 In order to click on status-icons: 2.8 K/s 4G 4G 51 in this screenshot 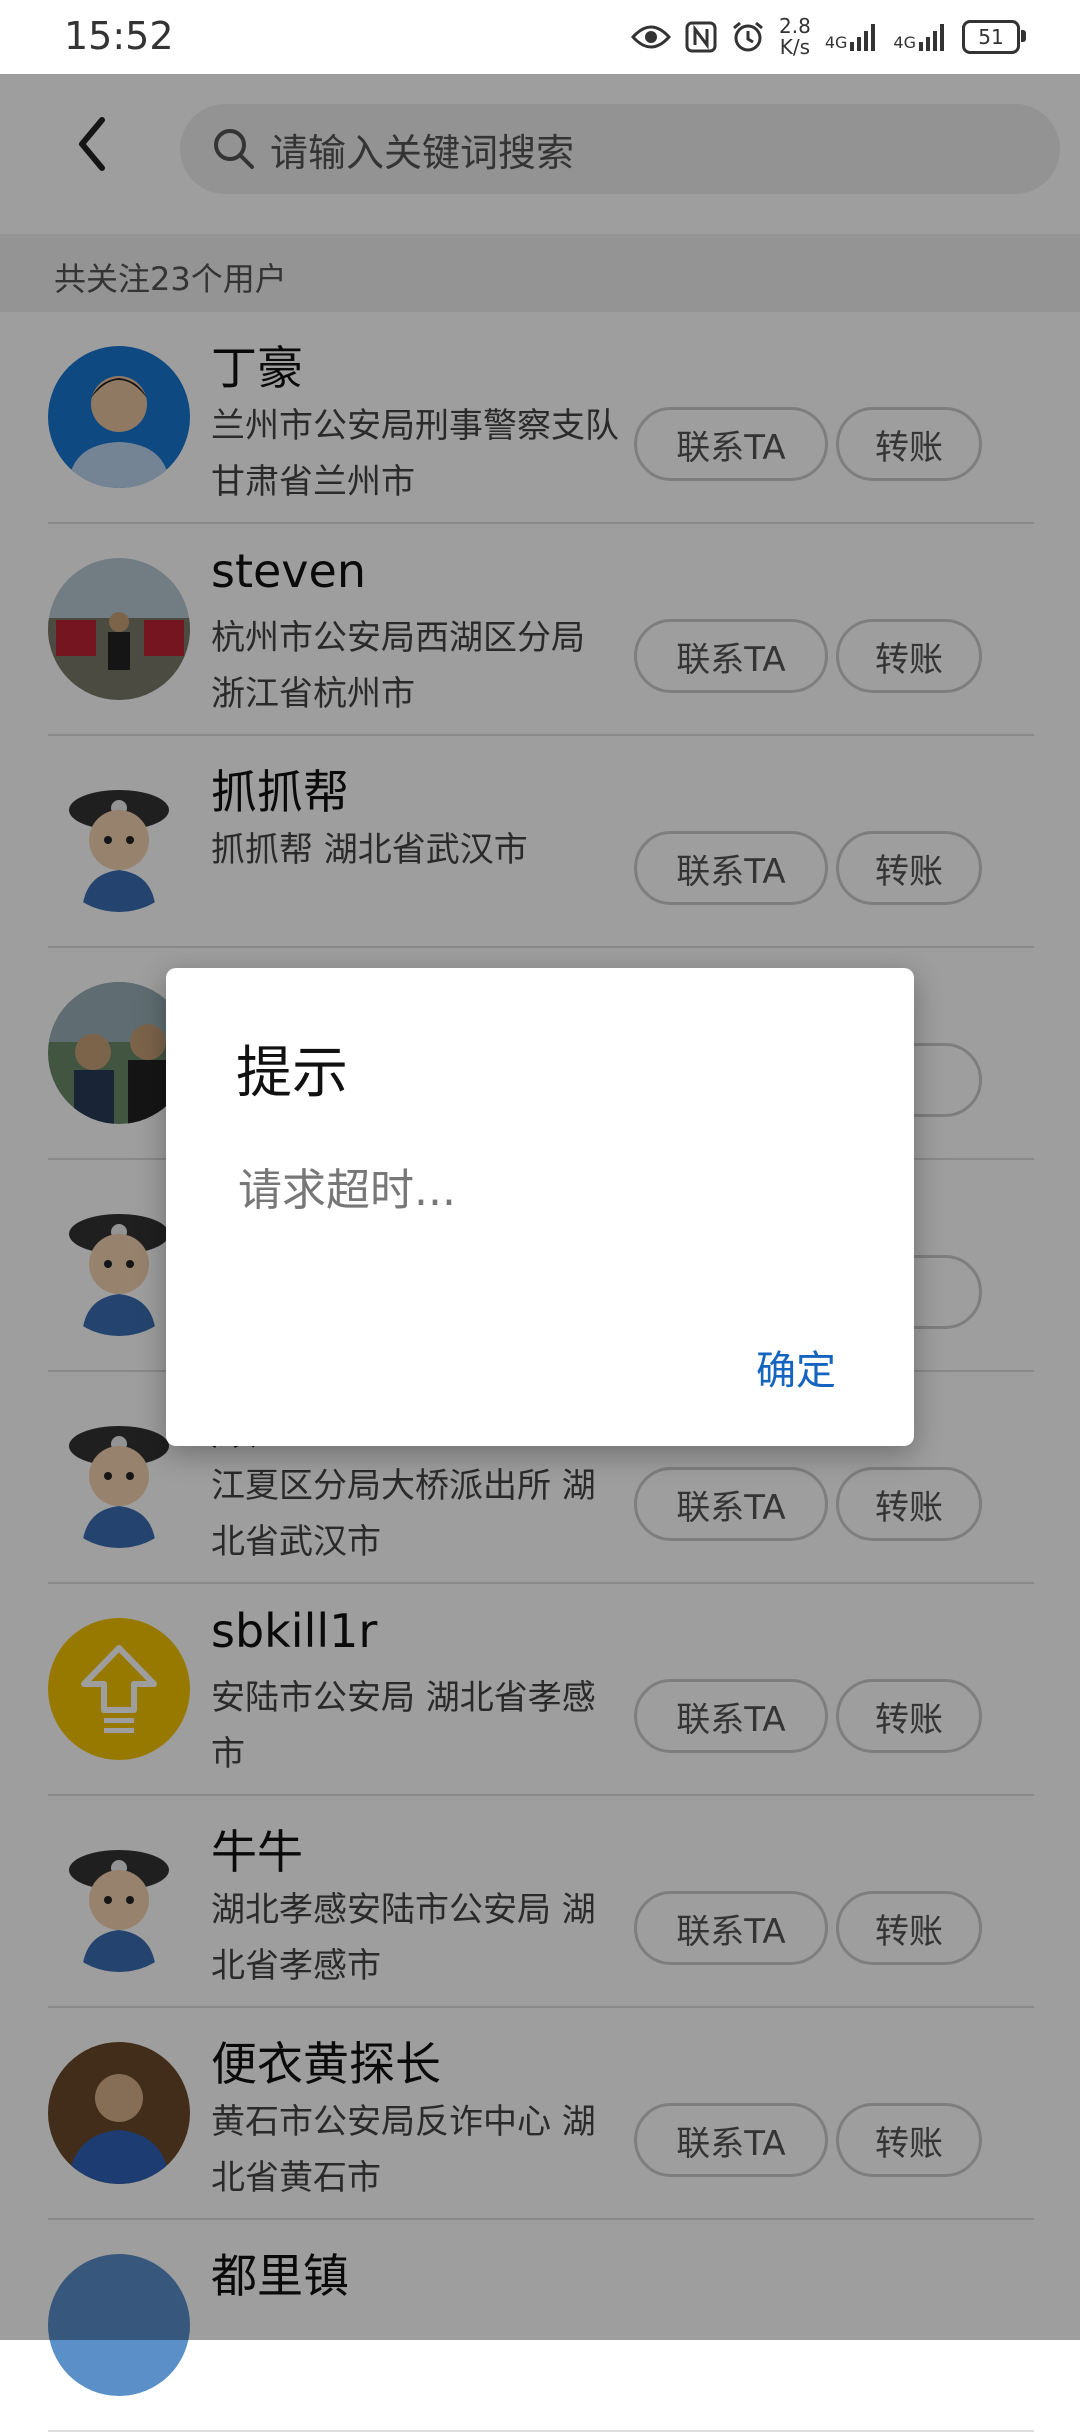, I will do `click(828, 37)`.